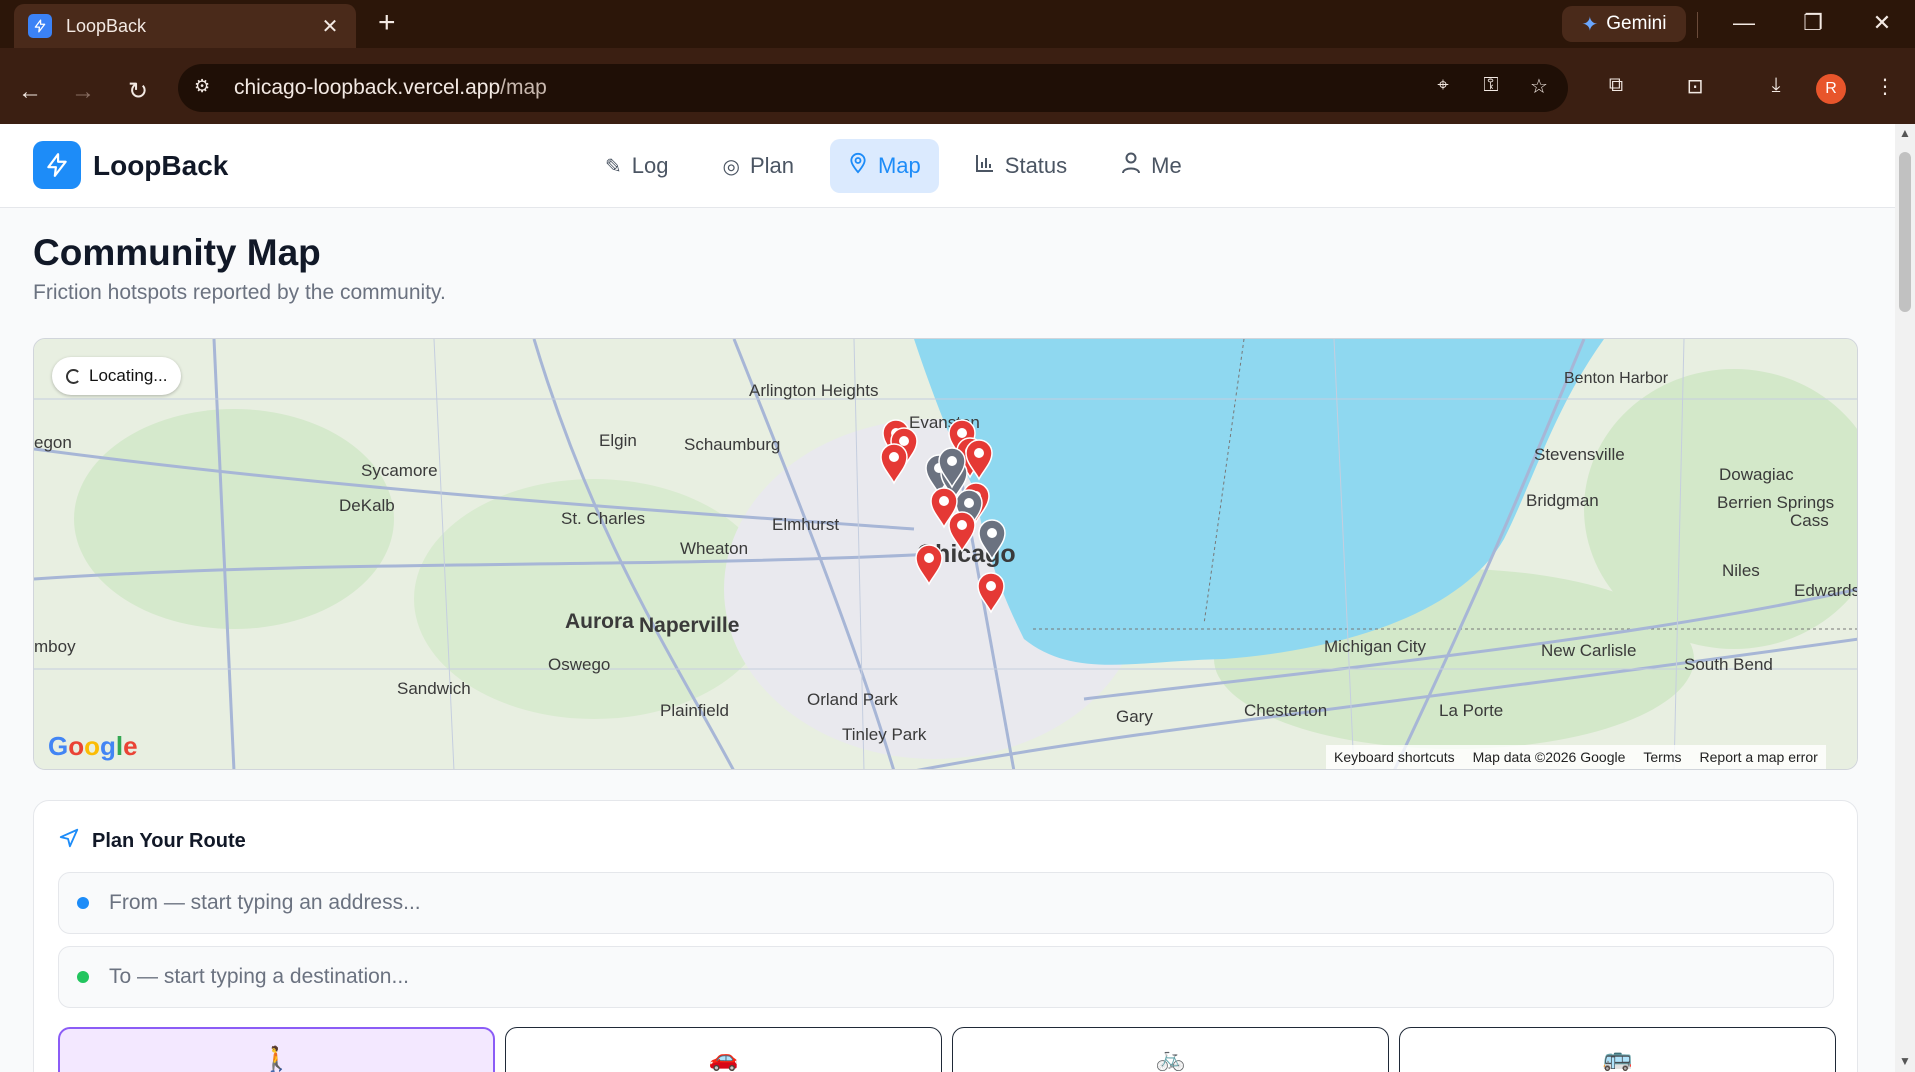 This screenshot has height=1072, width=1915. What do you see at coordinates (387, 23) in the screenshot?
I see `new-tab-button: +` at bounding box center [387, 23].